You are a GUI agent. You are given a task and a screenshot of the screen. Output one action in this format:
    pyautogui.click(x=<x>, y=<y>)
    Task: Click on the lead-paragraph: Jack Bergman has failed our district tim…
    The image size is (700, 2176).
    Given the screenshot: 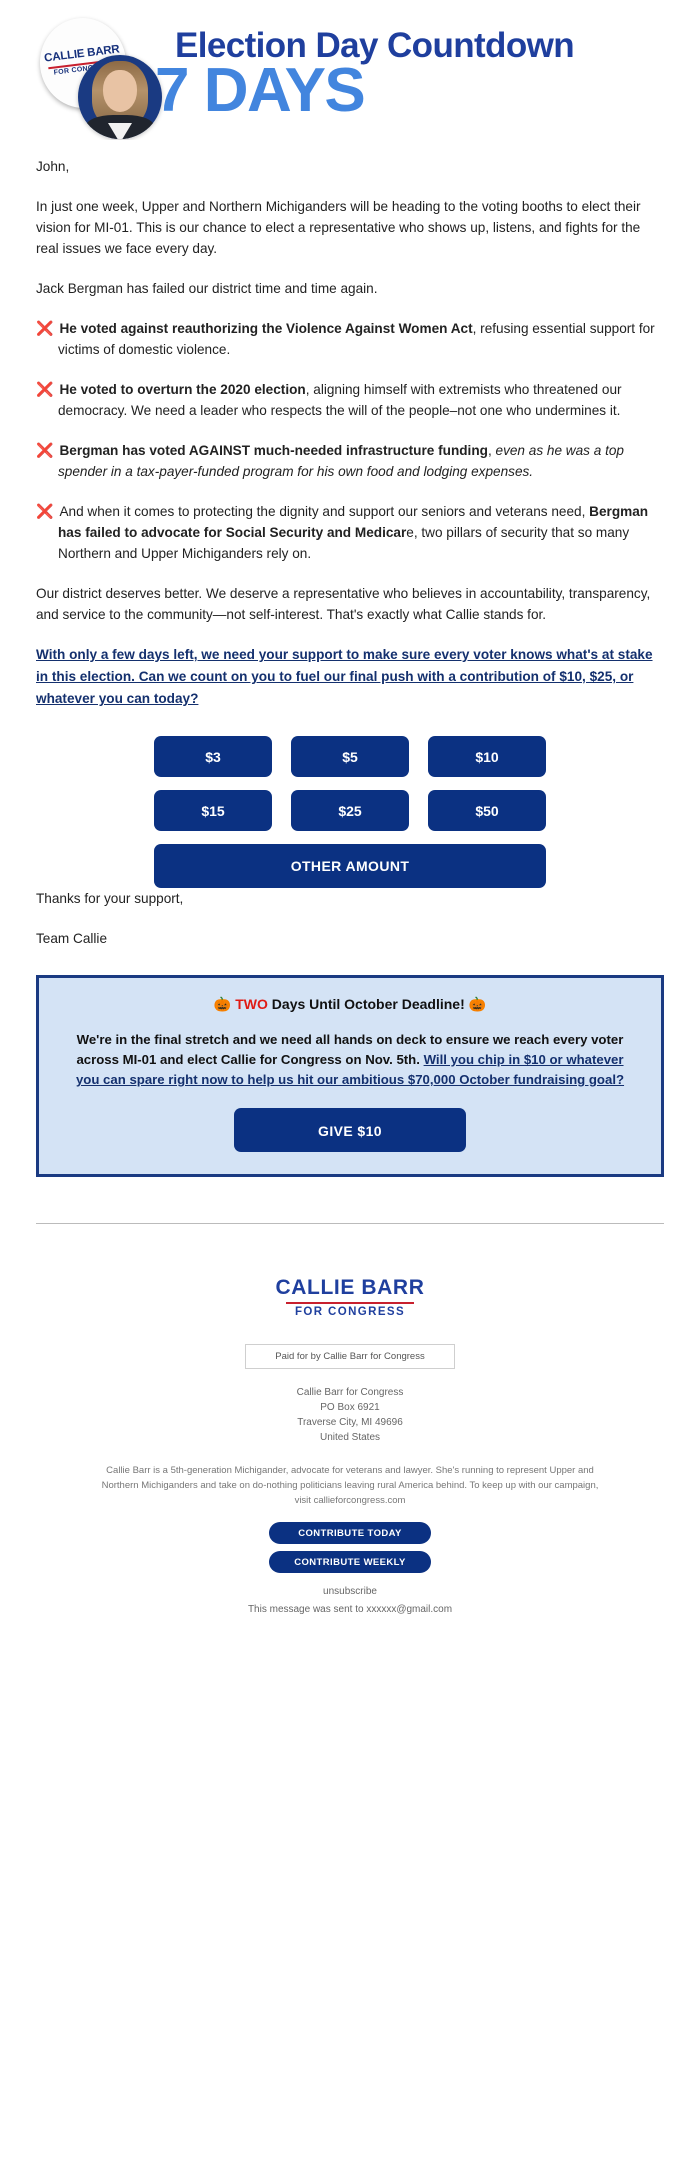 What is the action you would take?
    pyautogui.click(x=207, y=288)
    